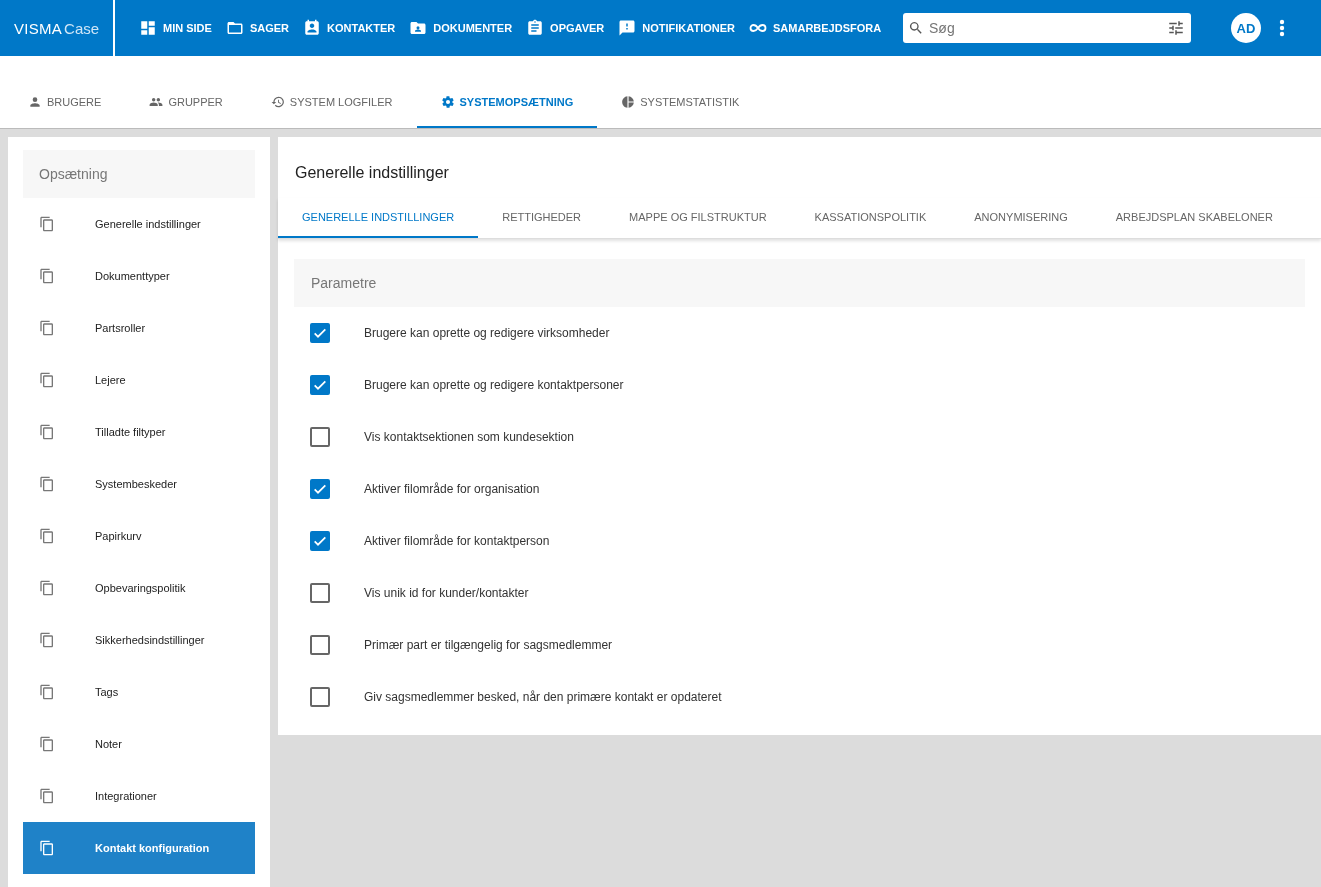 This screenshot has width=1321, height=887. What do you see at coordinates (312, 28) in the screenshot?
I see `contact-icon` at bounding box center [312, 28].